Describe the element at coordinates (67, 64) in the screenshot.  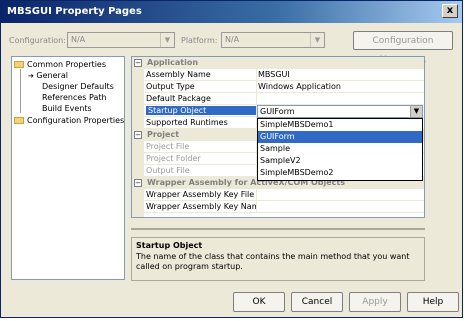
I see `tree-node-label: Common Properties` at that location.